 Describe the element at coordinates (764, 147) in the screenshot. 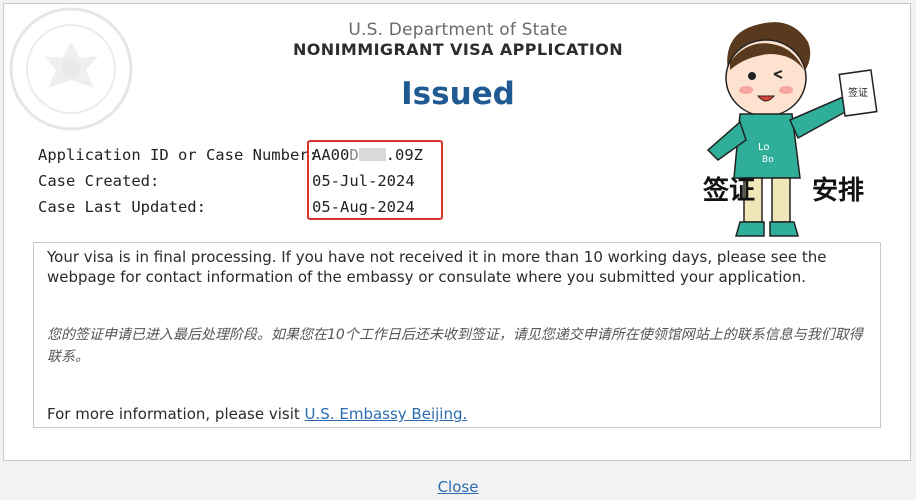

I see `svg-text: Lo` at that location.